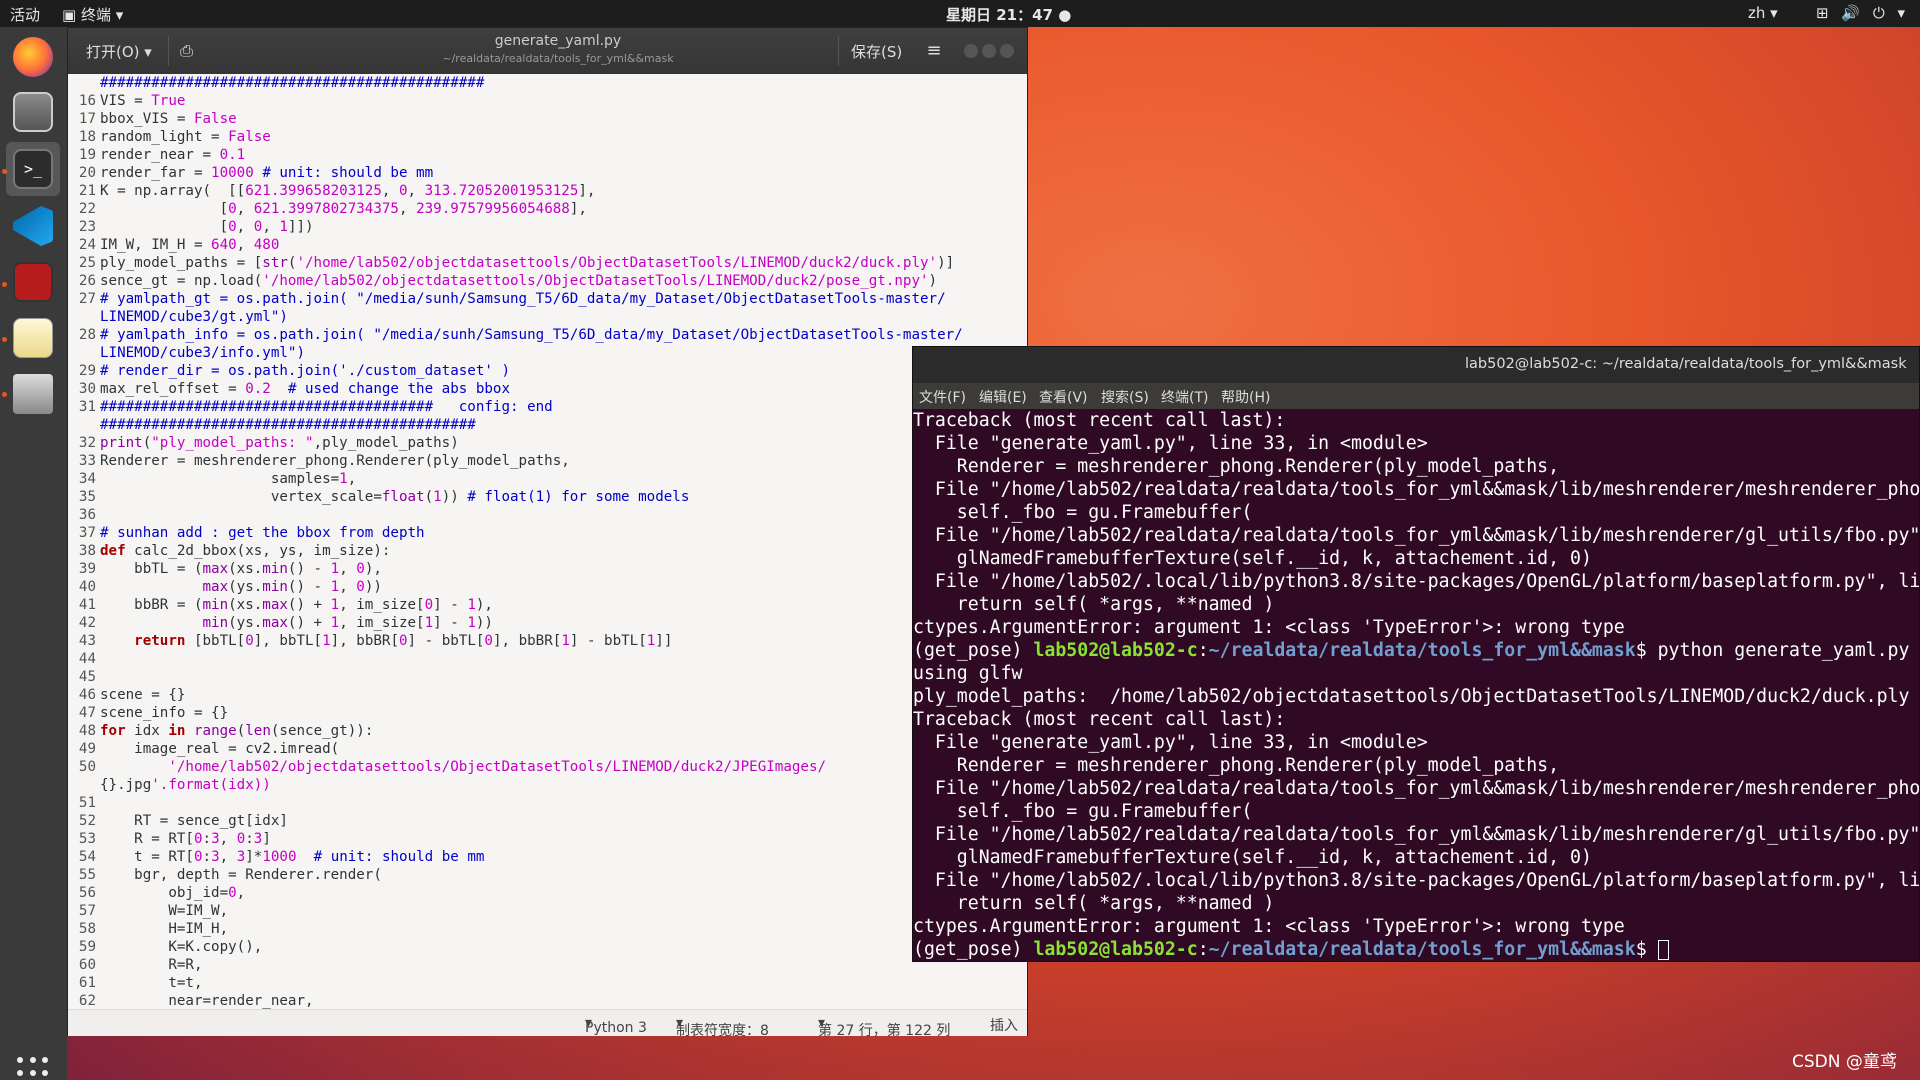  I want to click on line-number: 18, so click(87, 137).